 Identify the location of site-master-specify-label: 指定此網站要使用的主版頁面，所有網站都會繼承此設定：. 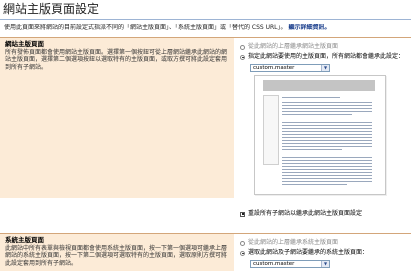
(326, 56).